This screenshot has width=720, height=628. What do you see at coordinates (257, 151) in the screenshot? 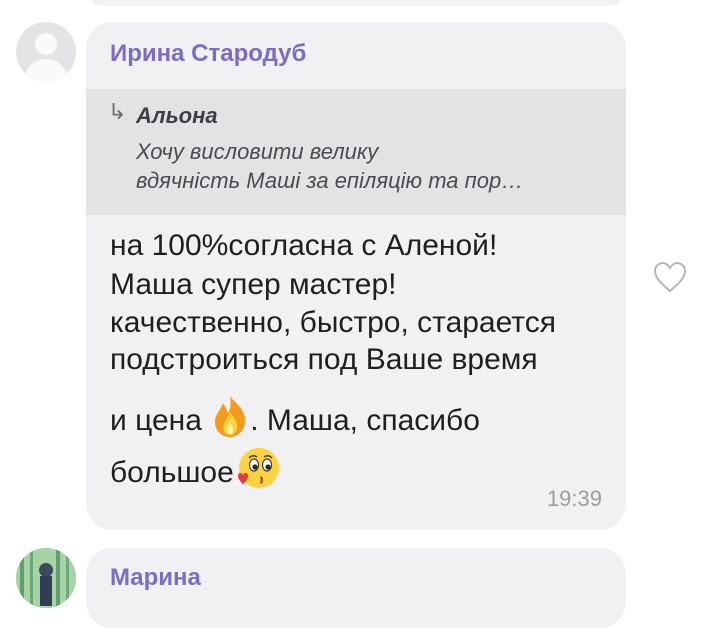
I see `reply-text-line: Хочу висловити велику` at bounding box center [257, 151].